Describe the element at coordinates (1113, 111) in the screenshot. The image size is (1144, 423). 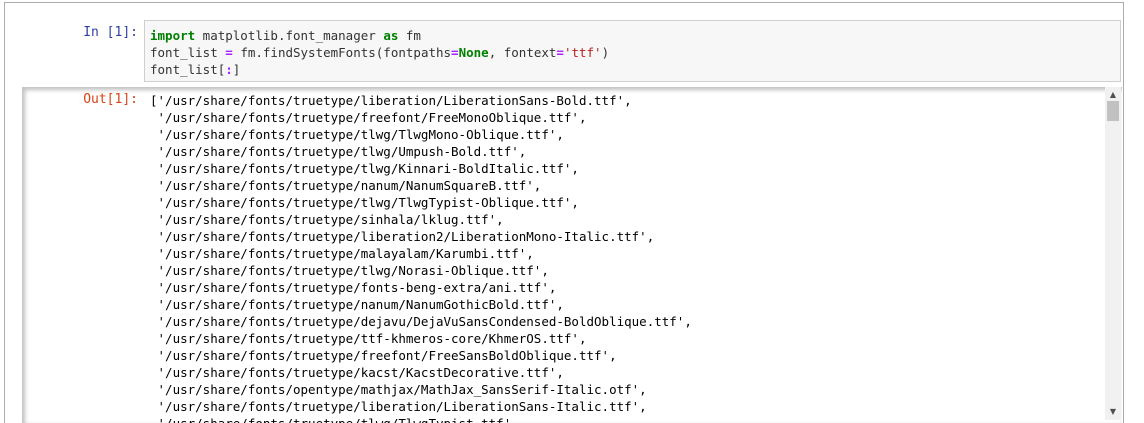
I see `scrollbar-thumb` at that location.